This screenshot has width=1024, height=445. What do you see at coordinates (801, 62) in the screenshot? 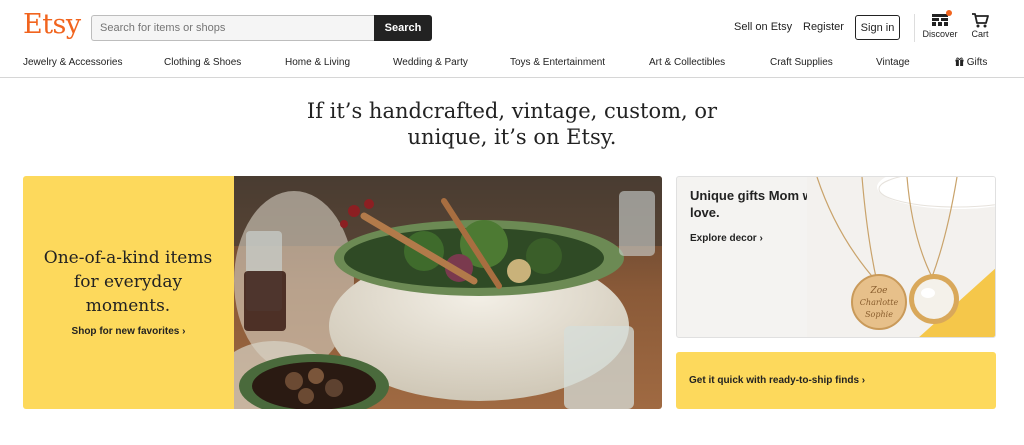
I see `category-craft-supplies: Craft Supplies` at bounding box center [801, 62].